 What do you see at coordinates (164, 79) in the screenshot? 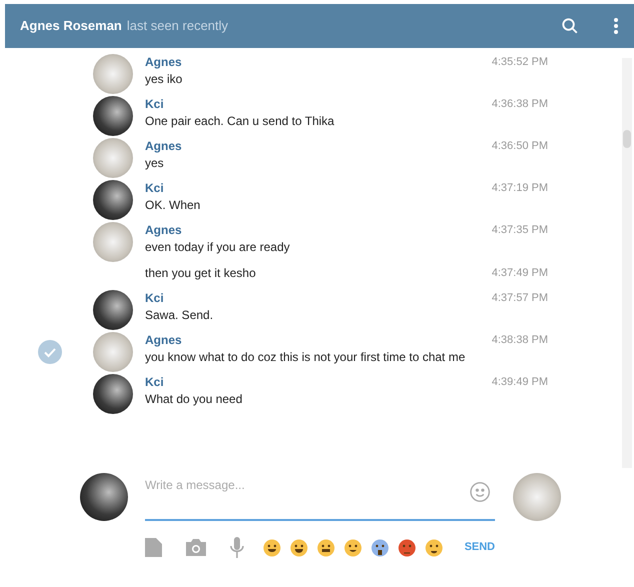
I see `message-text: yes iko` at bounding box center [164, 79].